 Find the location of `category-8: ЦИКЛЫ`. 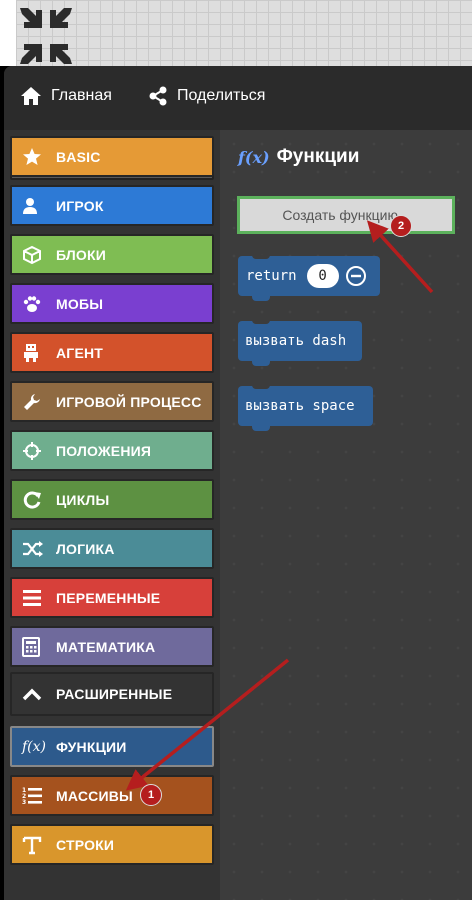

category-8: ЦИКЛЫ is located at coordinates (112, 499).